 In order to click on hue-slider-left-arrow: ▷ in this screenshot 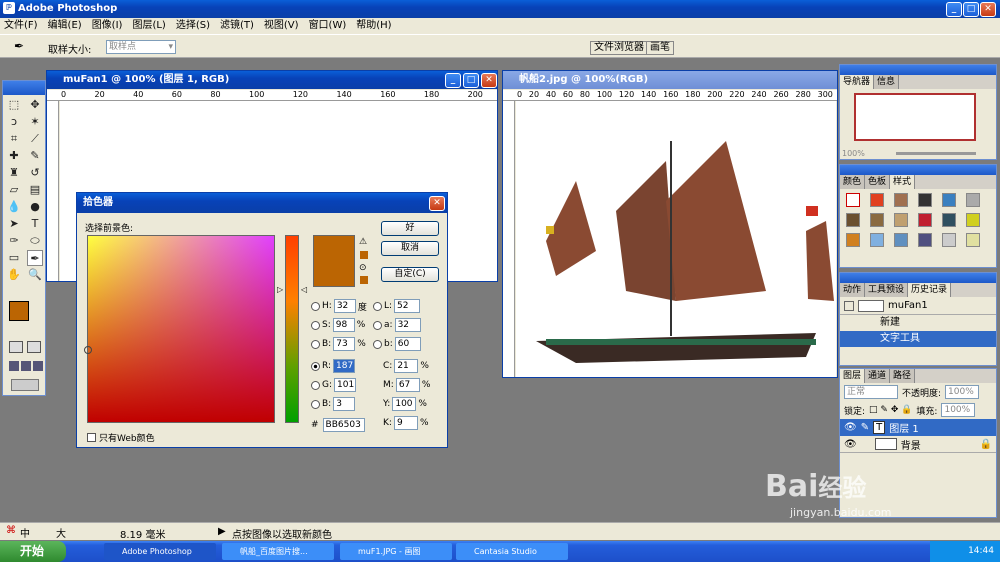, I will do `click(280, 289)`.